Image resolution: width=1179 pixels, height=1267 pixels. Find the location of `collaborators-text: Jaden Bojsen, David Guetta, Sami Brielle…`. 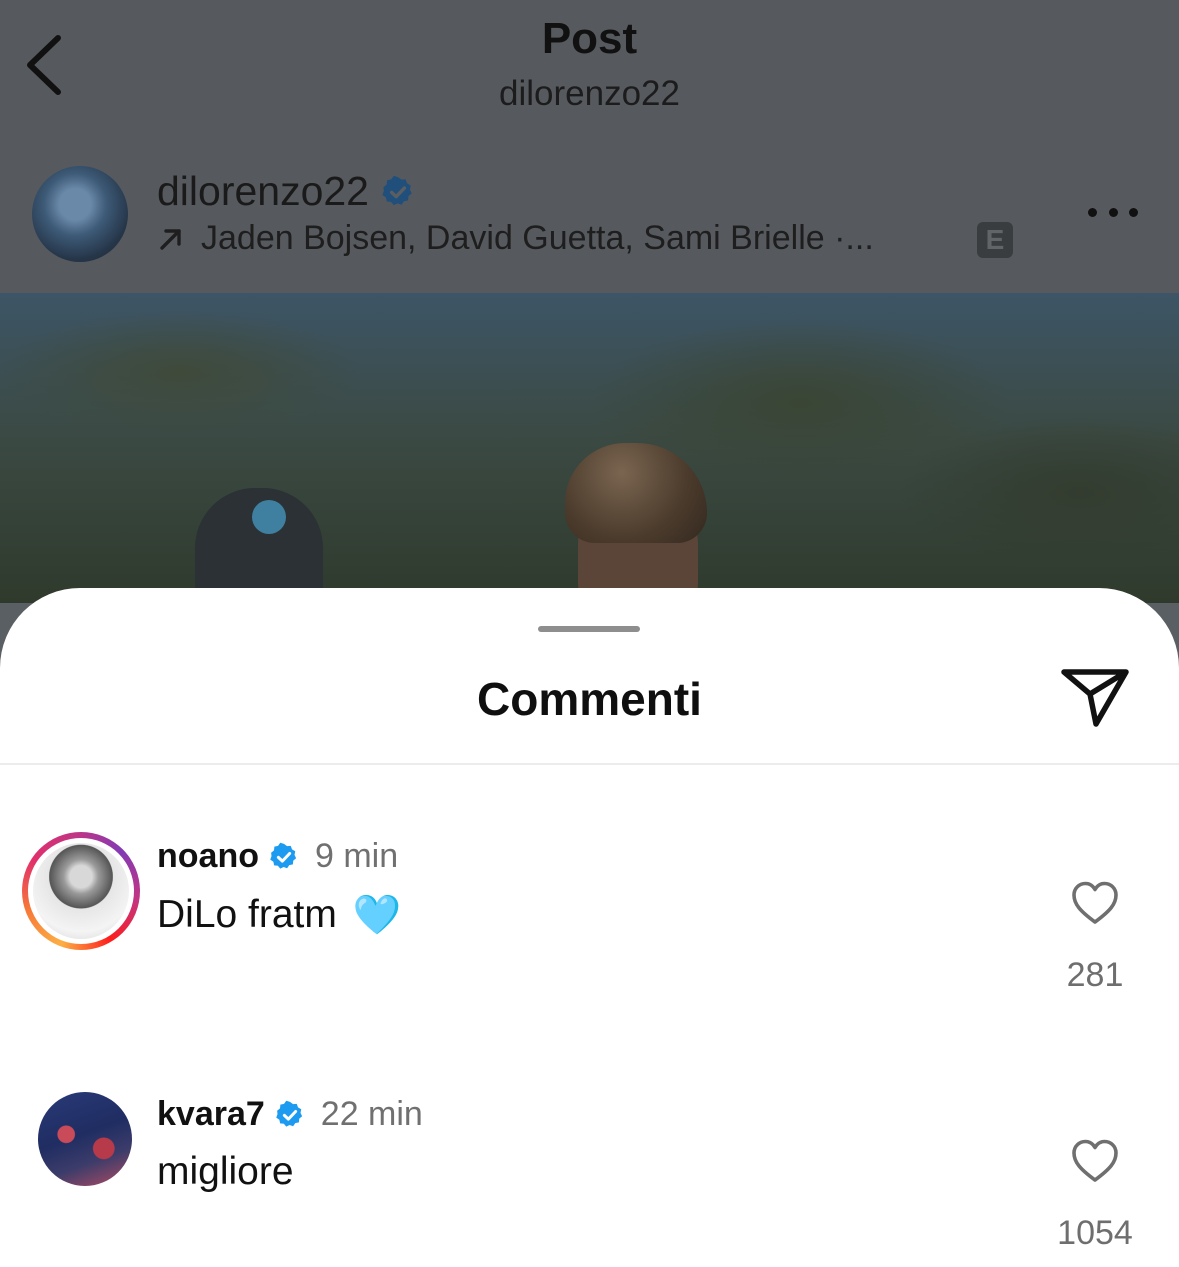

collaborators-text: Jaden Bojsen, David Guetta, Sami Brielle… is located at coordinates (537, 238).